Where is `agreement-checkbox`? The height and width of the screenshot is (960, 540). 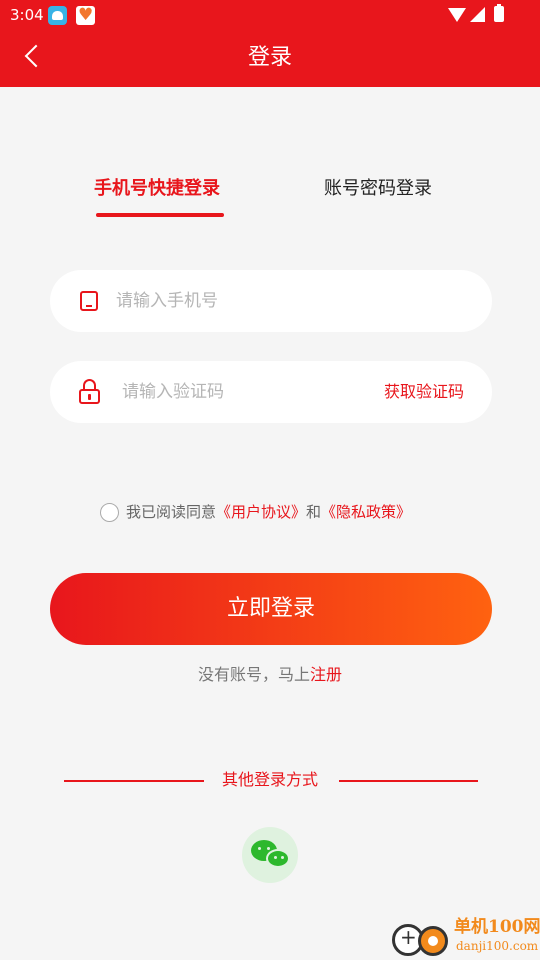 agreement-checkbox is located at coordinates (109, 512).